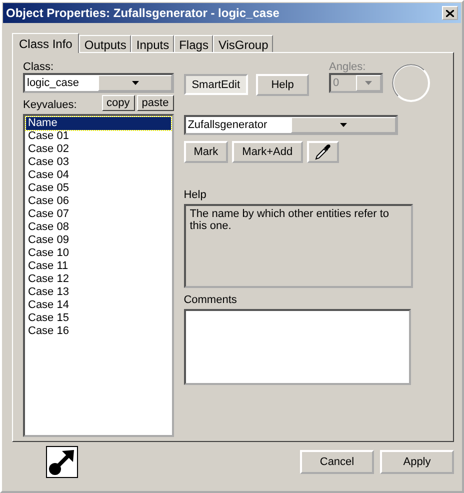 This screenshot has height=493, width=464. I want to click on help-button: Help, so click(282, 85).